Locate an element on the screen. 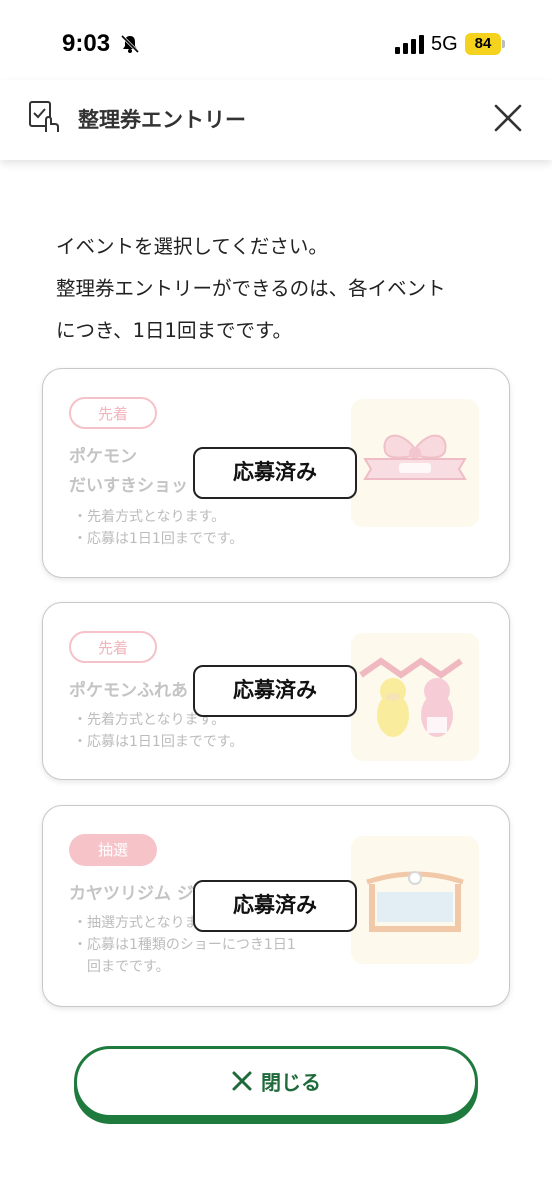 The width and height of the screenshot is (552, 1200). event-title-line: カヤツリジム ジ is located at coordinates (131, 894).